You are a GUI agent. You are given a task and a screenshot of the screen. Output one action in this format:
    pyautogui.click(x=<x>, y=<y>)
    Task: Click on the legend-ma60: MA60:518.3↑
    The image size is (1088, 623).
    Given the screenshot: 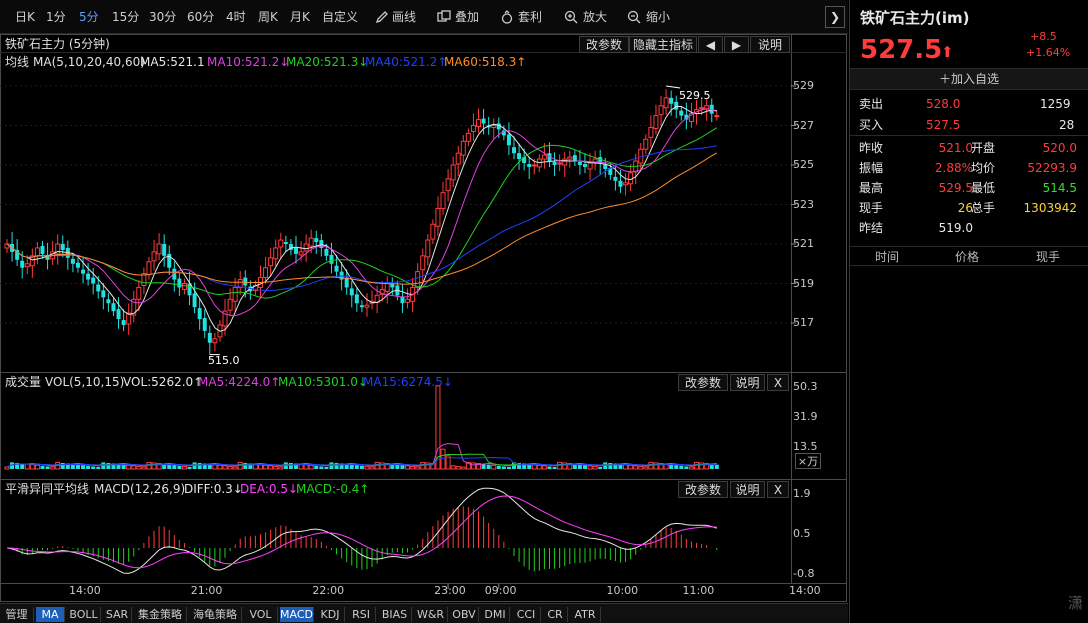 What is the action you would take?
    pyautogui.click(x=485, y=62)
    